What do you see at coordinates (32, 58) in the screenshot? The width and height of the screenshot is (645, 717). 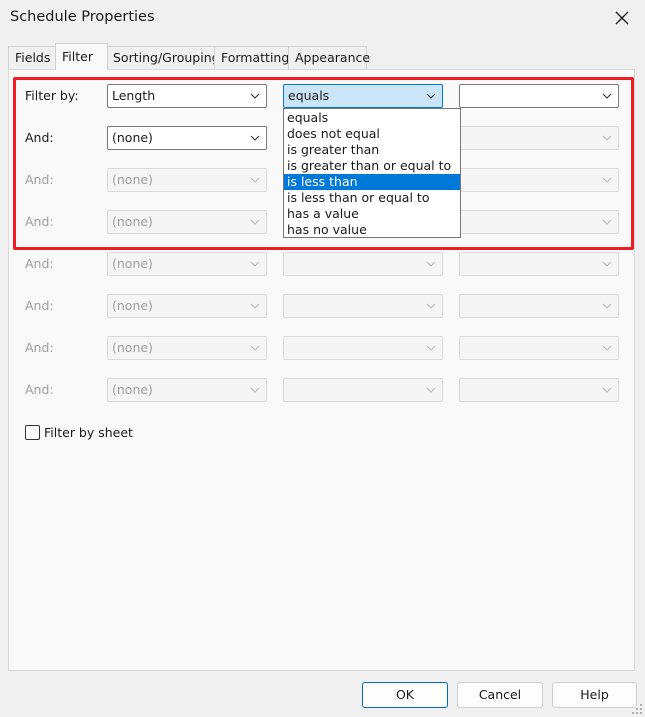 I see `tab-fields: Fields` at bounding box center [32, 58].